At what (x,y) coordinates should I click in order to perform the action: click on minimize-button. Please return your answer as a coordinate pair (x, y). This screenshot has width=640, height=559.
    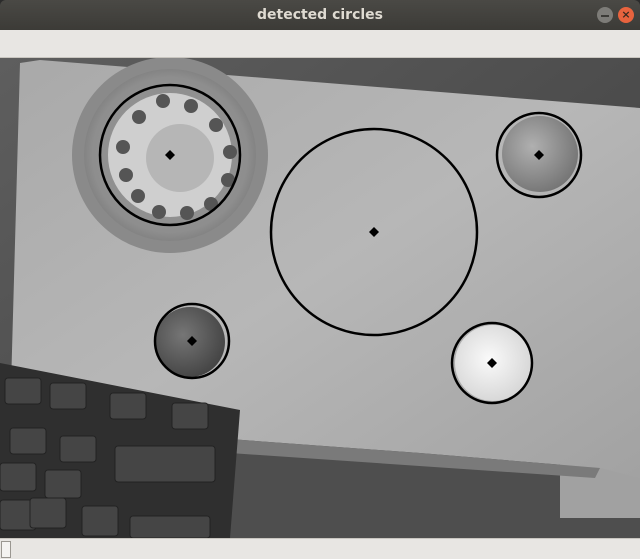
    Looking at the image, I should click on (605, 15).